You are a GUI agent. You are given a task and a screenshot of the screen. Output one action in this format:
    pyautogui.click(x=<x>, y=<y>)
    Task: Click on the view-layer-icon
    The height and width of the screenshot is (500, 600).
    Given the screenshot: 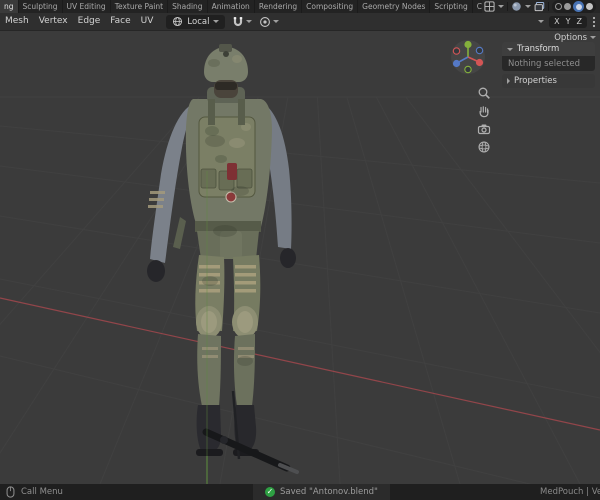 What is the action you would take?
    pyautogui.click(x=539, y=6)
    